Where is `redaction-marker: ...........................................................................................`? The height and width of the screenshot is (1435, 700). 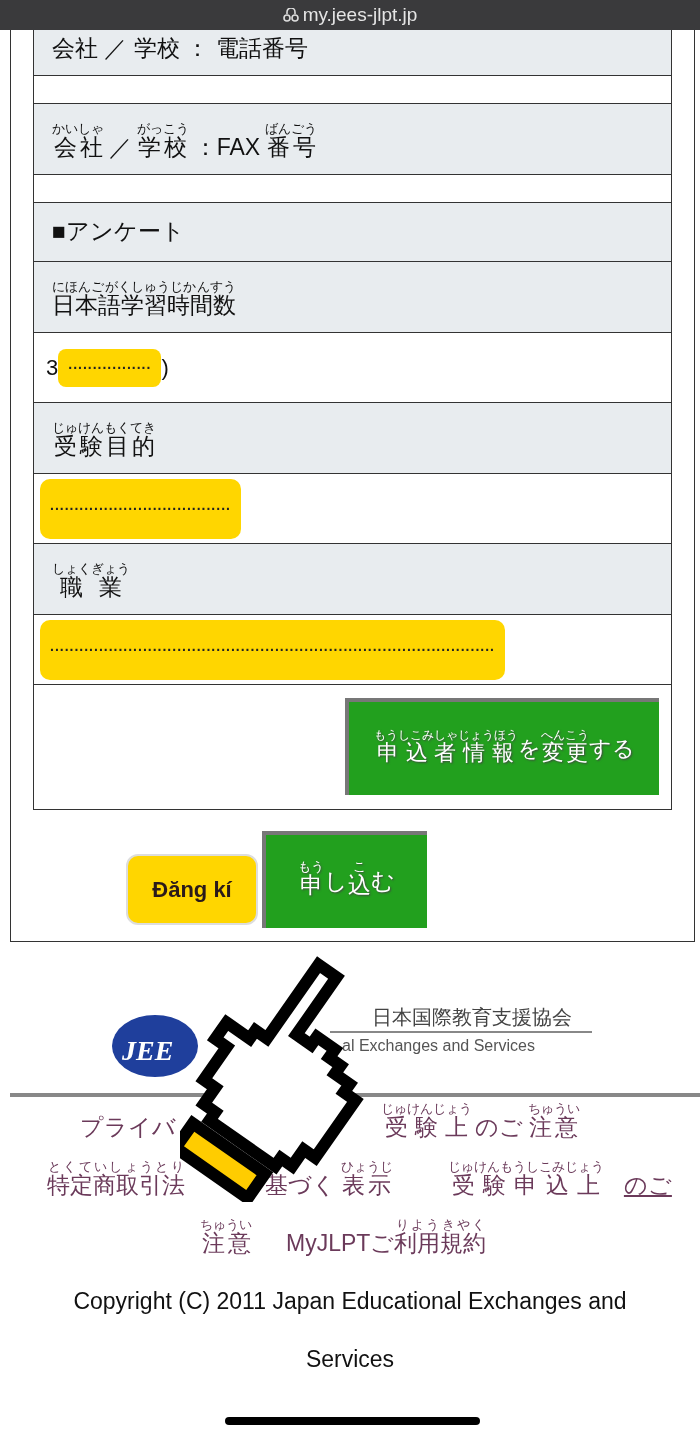 redaction-marker: ........................................................................................... is located at coordinates (272, 649).